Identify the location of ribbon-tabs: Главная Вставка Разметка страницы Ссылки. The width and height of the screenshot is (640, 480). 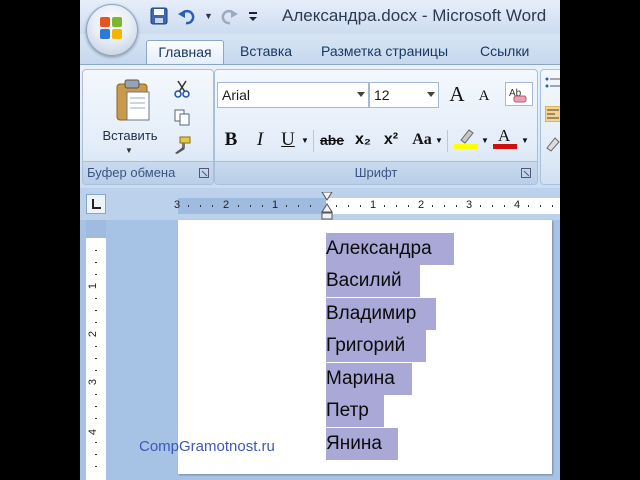
(320, 49).